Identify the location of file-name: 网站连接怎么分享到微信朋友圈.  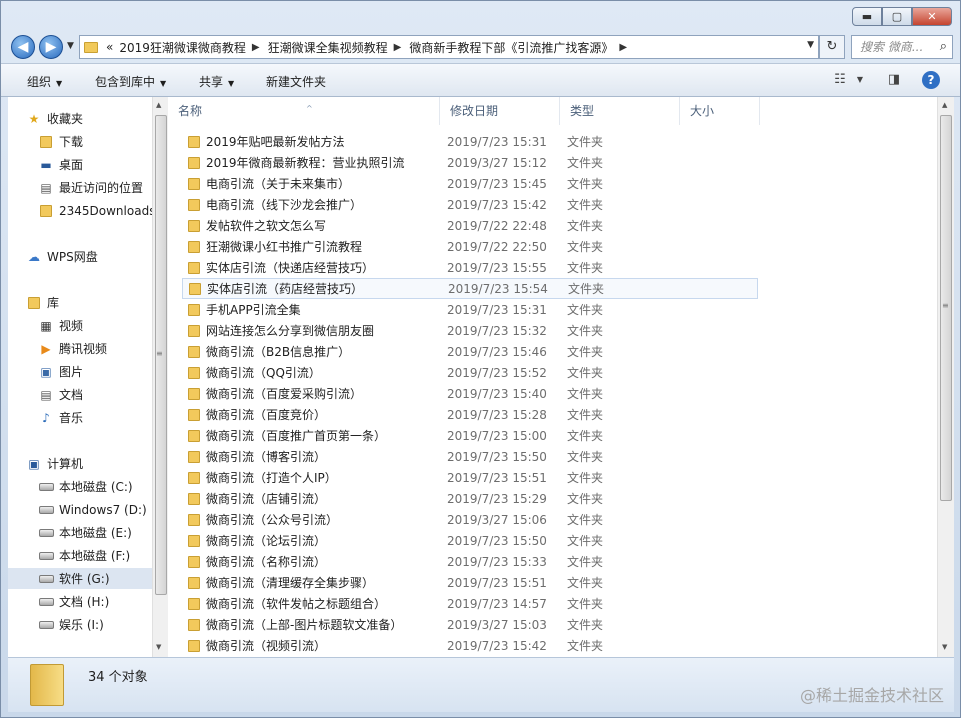
(290, 331).